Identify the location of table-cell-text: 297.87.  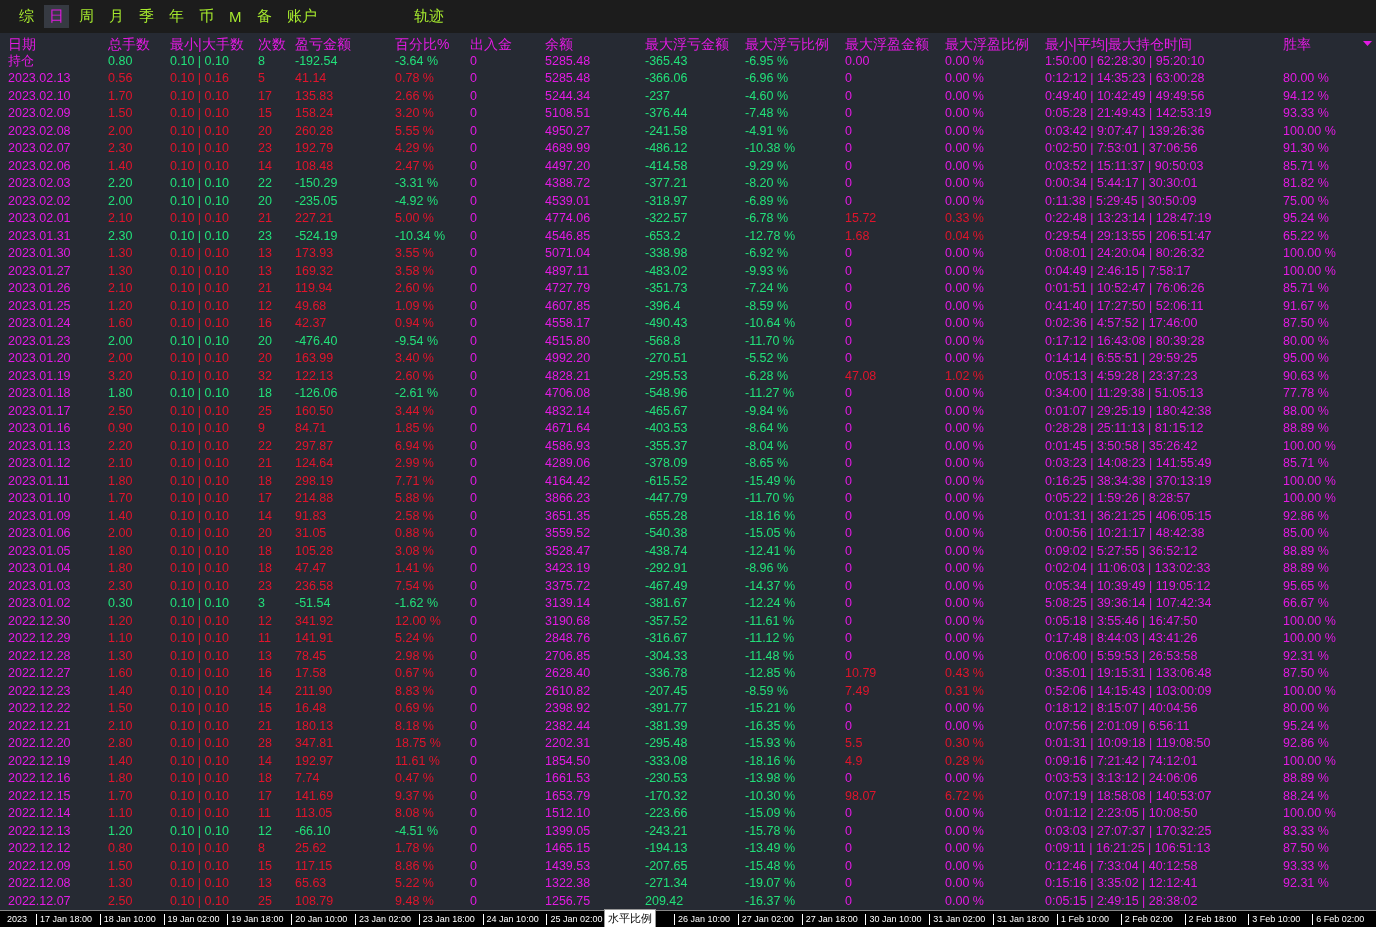
(315, 446).